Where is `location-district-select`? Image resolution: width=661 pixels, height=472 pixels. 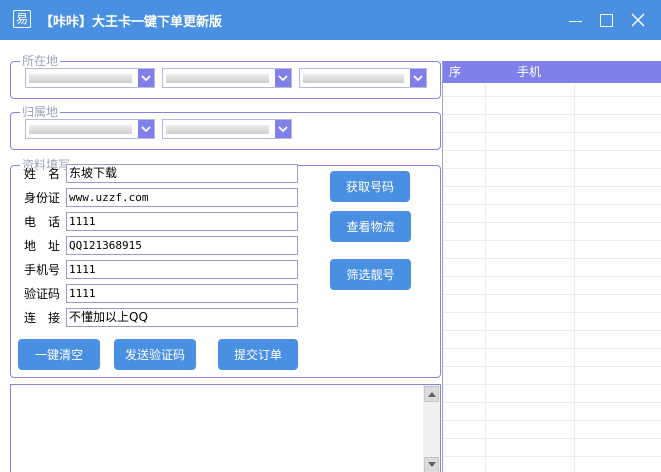
location-district-select is located at coordinates (363, 78).